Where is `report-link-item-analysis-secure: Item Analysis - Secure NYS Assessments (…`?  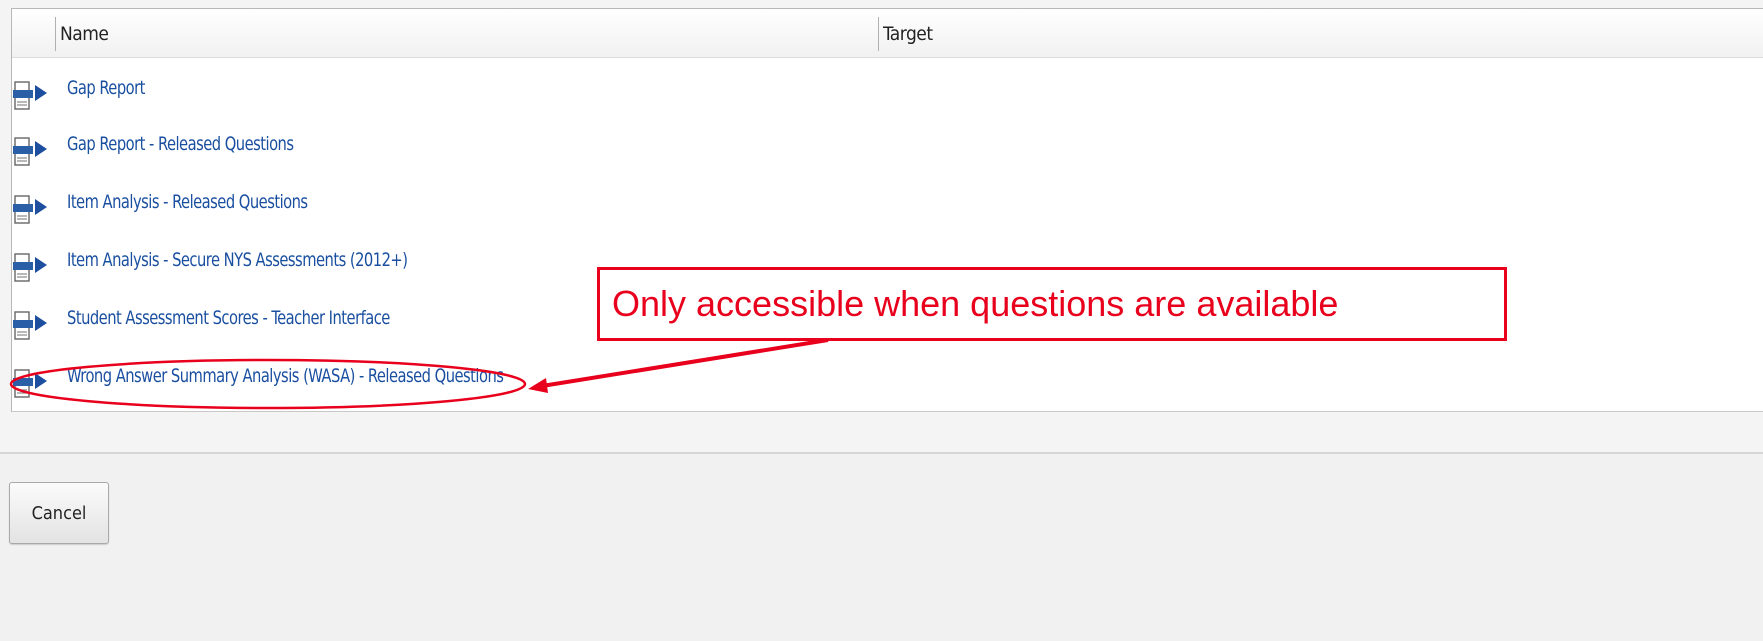 report-link-item-analysis-secure: Item Analysis - Secure NYS Assessments (… is located at coordinates (237, 260).